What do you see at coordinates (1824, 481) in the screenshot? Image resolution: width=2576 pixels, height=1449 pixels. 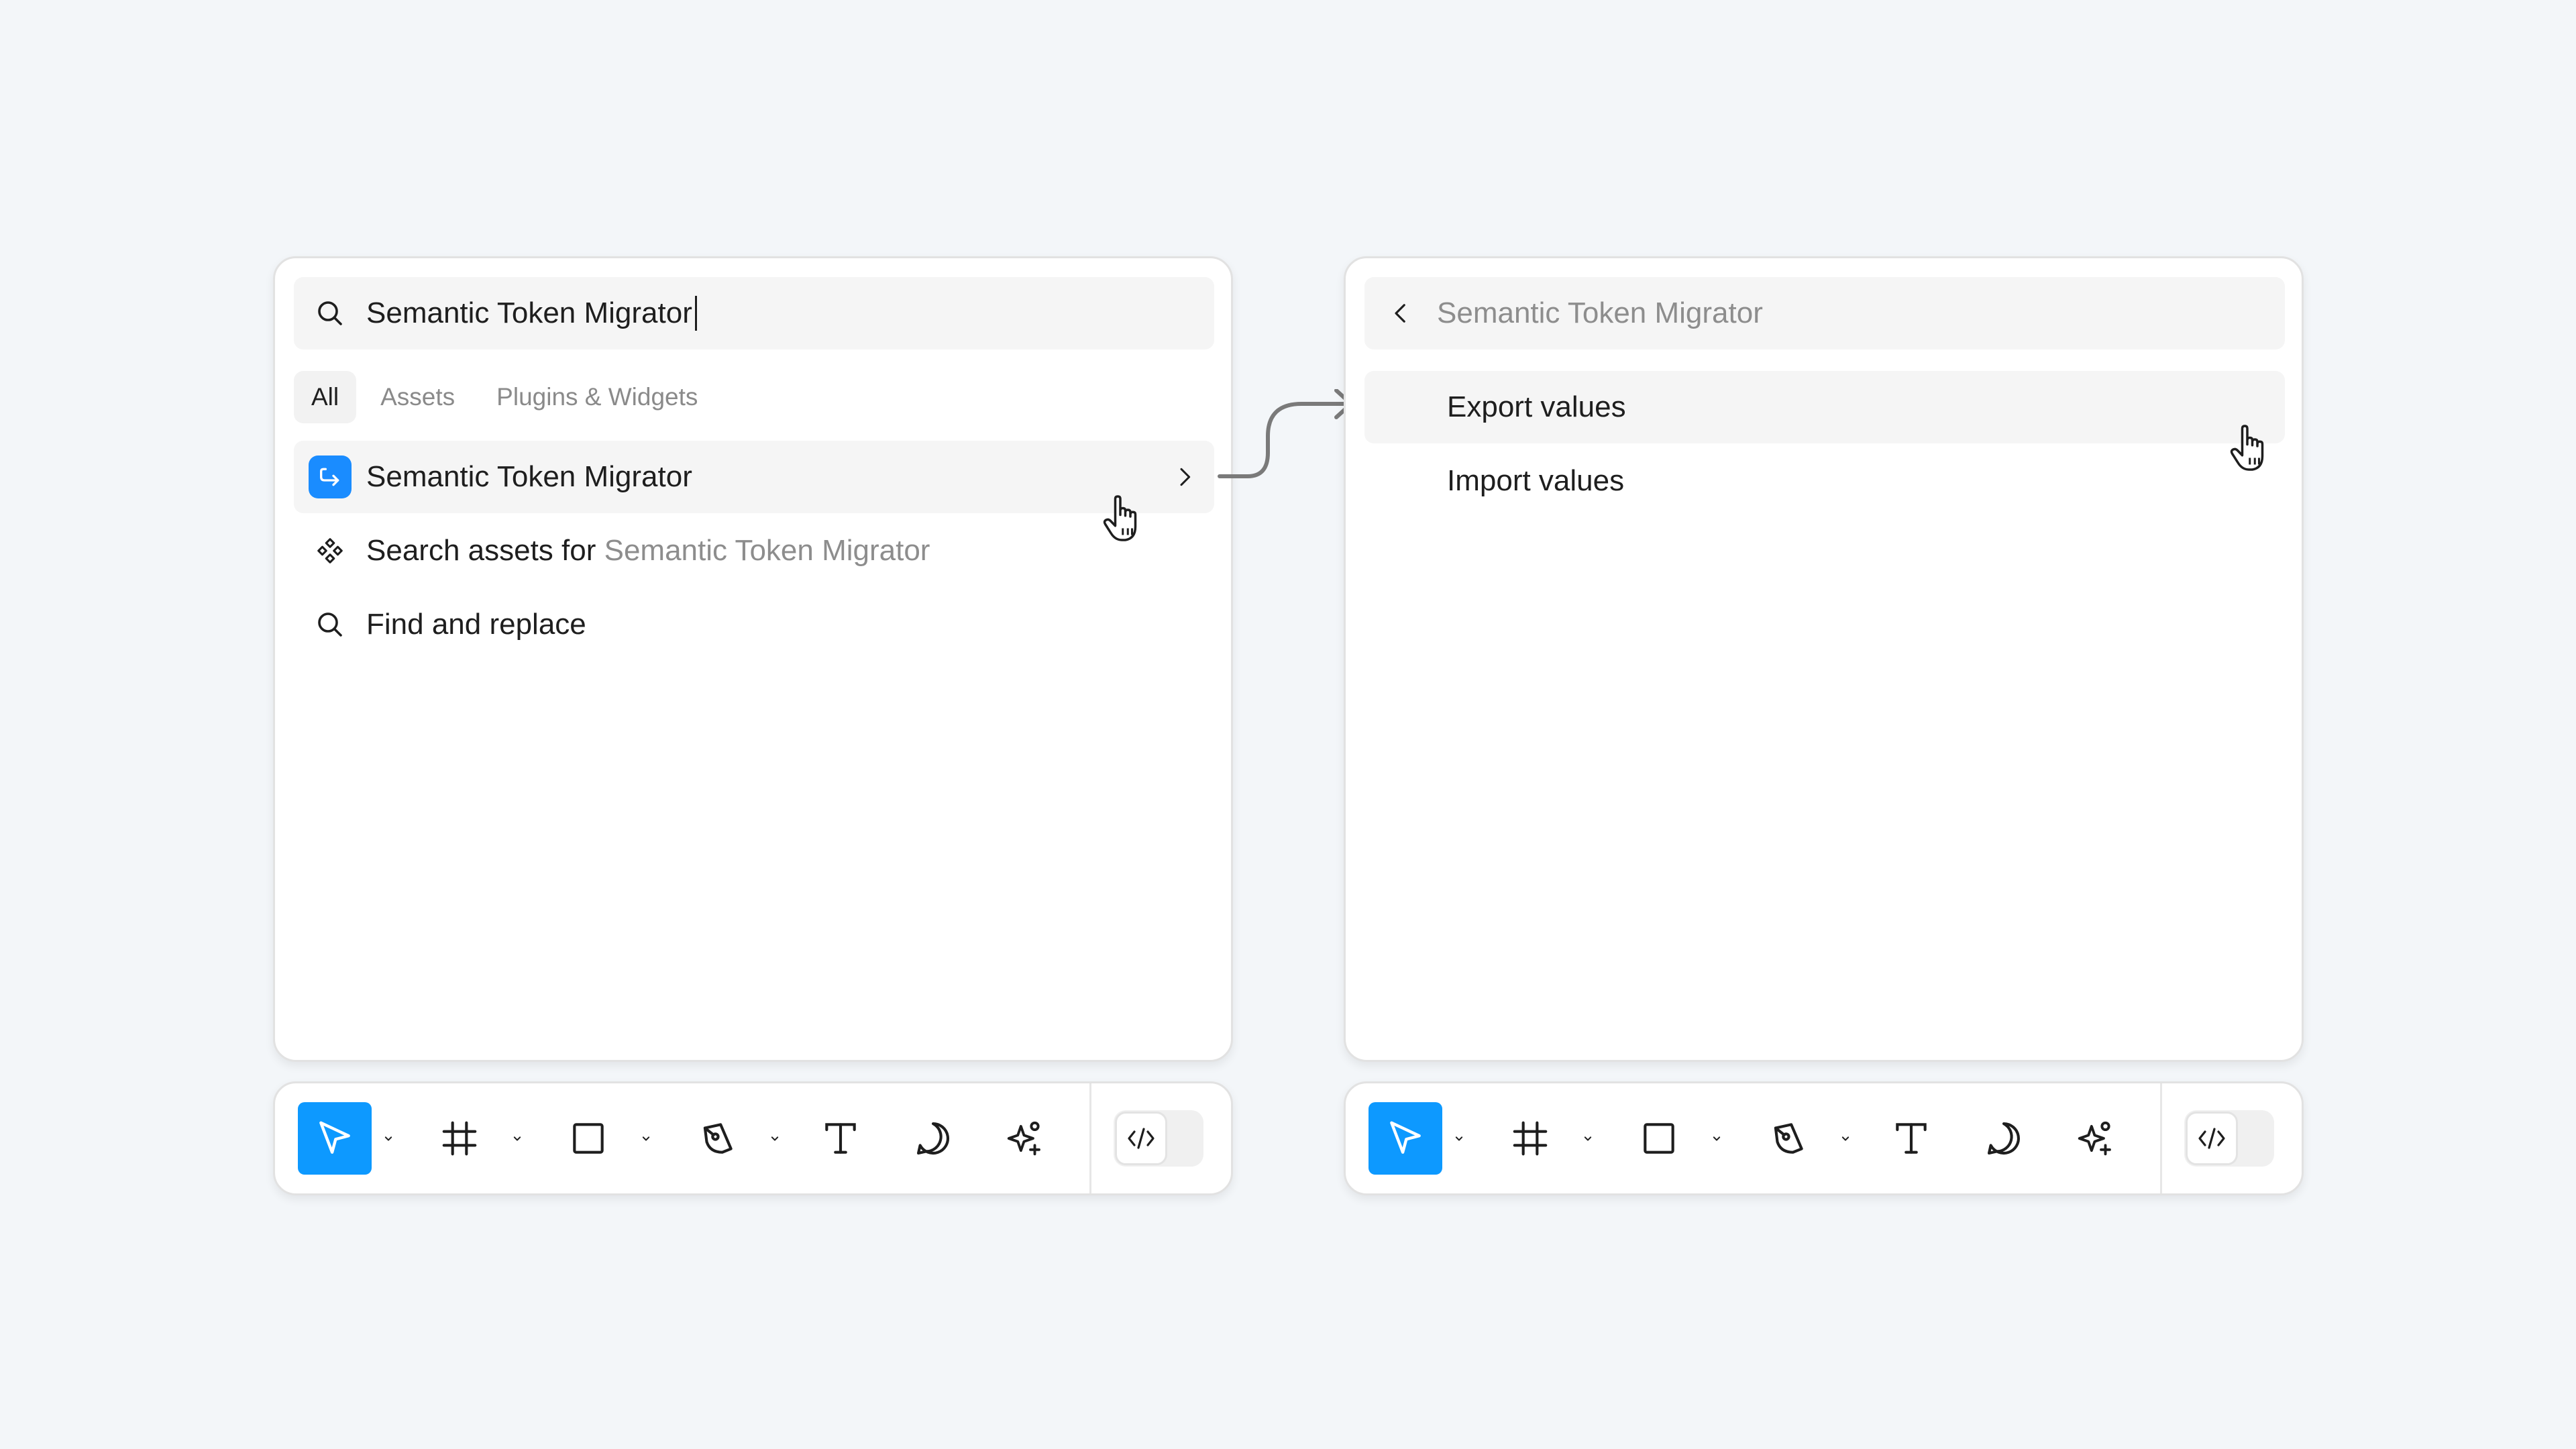 I see `menu-item-import-values: Import values` at bounding box center [1824, 481].